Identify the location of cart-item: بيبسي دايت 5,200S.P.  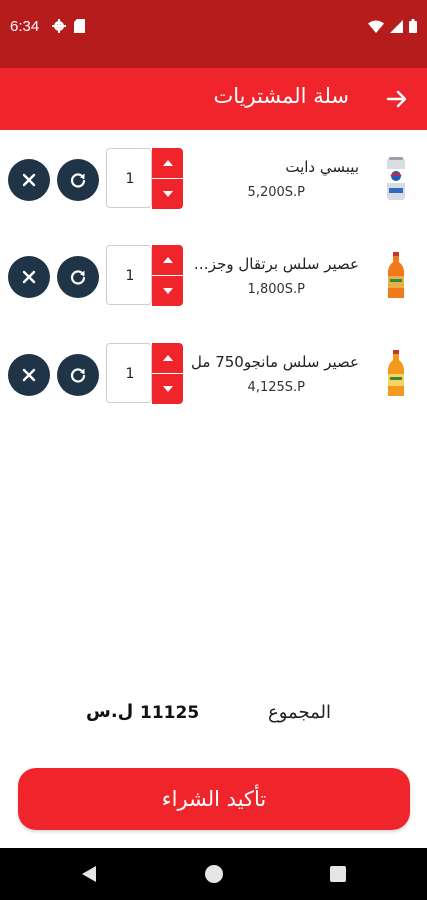
(213, 180).